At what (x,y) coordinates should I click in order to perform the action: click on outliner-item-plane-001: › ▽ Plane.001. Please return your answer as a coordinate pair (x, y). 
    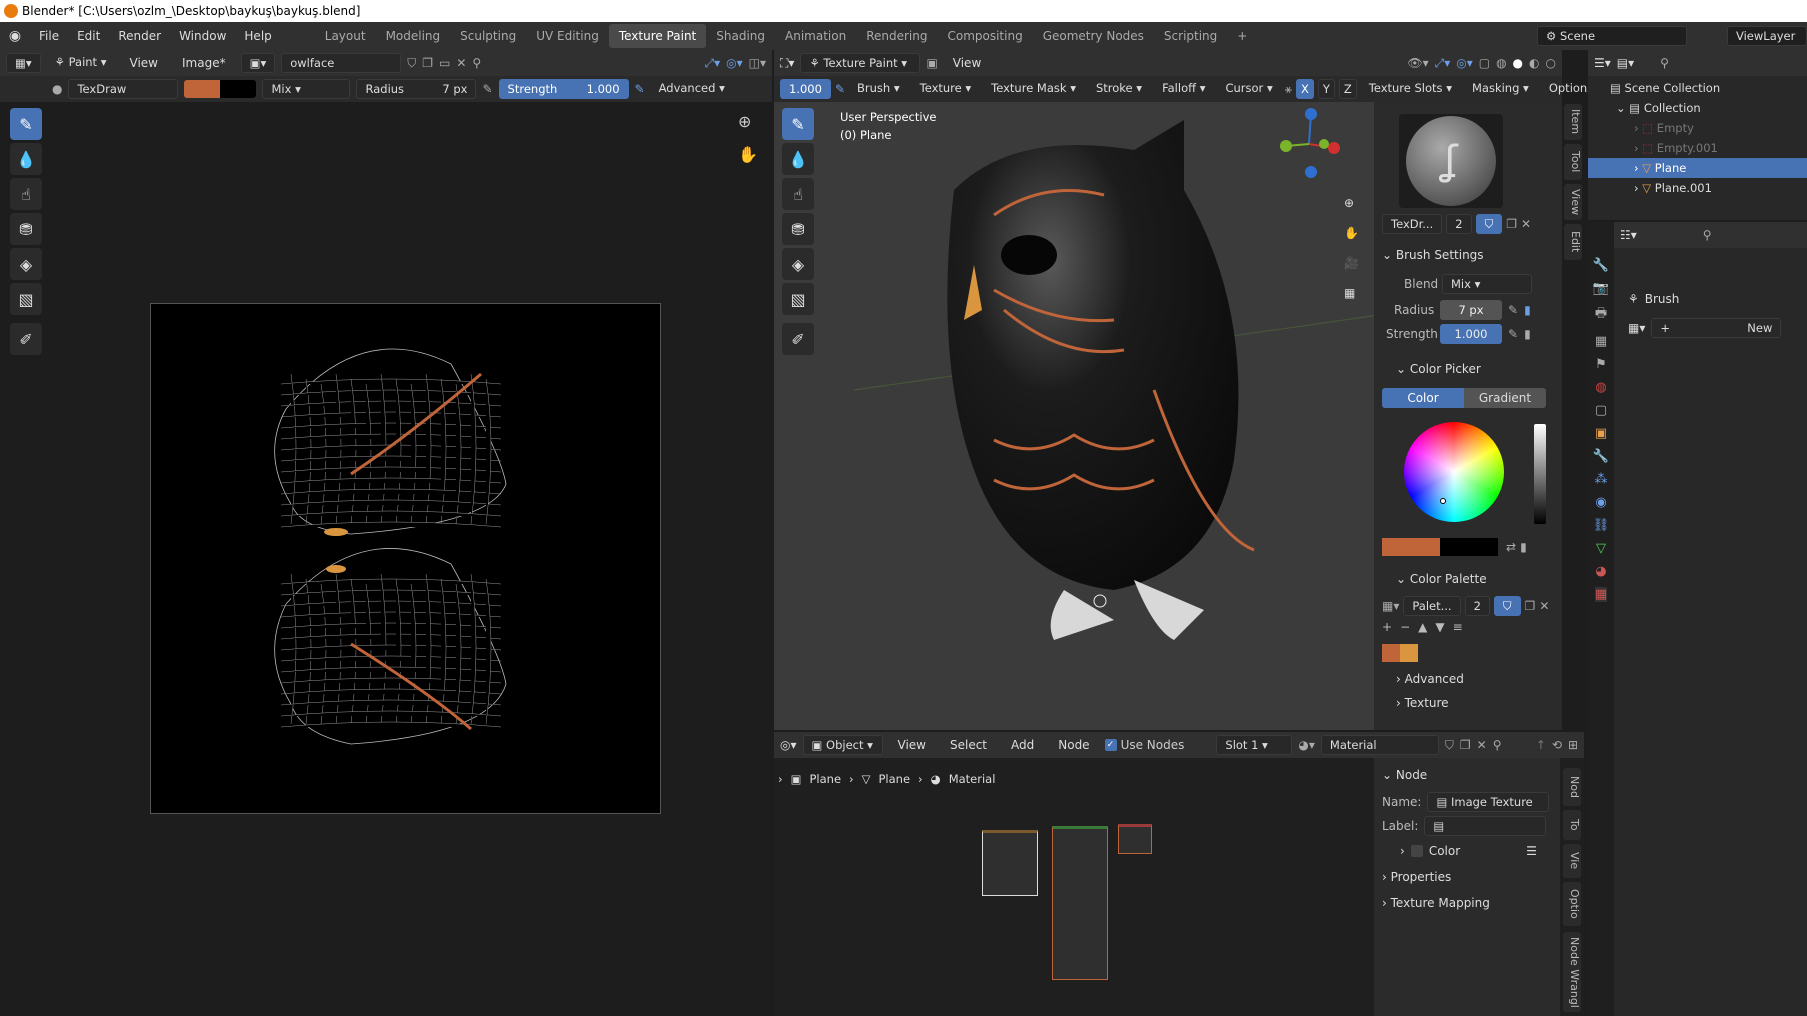
    Looking at the image, I should click on (1697, 188).